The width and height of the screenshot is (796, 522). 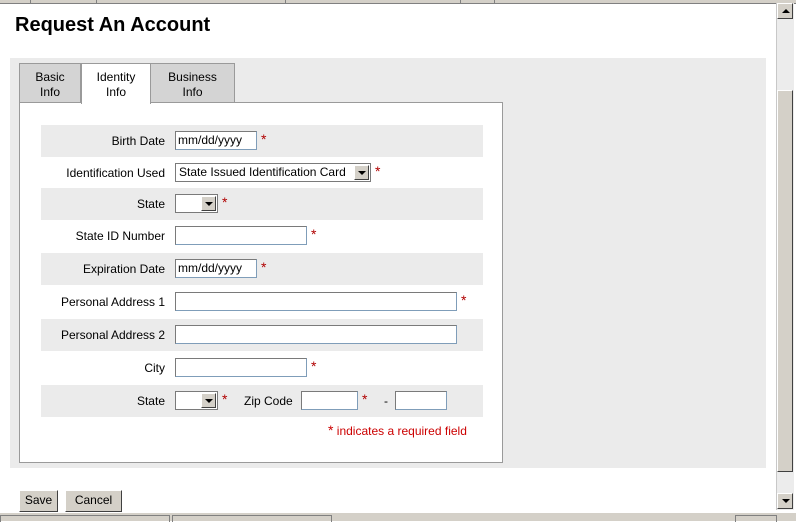 What do you see at coordinates (115, 173) in the screenshot?
I see `identification-label: Identification Used` at bounding box center [115, 173].